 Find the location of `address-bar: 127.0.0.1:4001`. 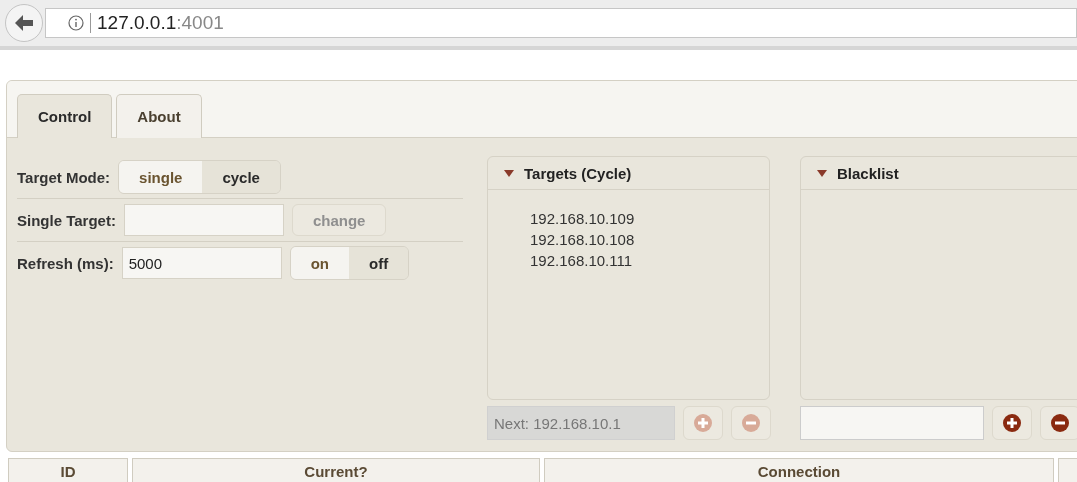

address-bar: 127.0.0.1:4001 is located at coordinates (561, 23).